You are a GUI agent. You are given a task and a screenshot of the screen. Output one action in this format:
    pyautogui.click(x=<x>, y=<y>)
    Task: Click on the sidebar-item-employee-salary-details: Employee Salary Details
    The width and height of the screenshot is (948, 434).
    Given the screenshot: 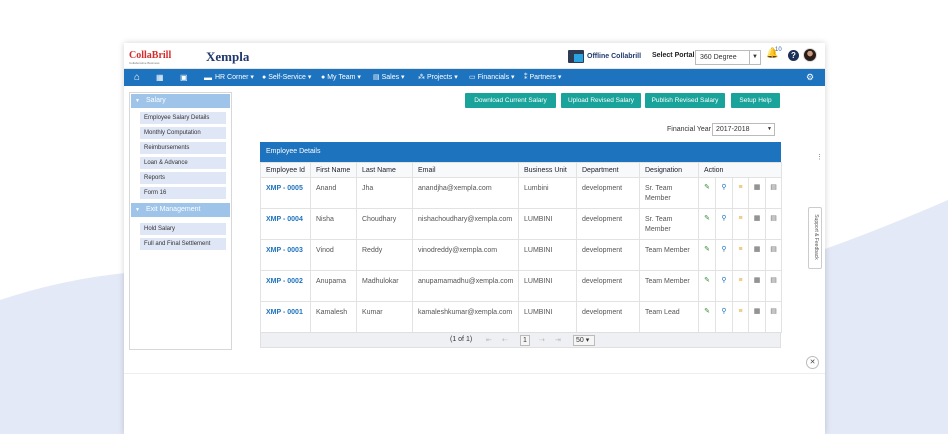 What is the action you would take?
    pyautogui.click(x=183, y=118)
    